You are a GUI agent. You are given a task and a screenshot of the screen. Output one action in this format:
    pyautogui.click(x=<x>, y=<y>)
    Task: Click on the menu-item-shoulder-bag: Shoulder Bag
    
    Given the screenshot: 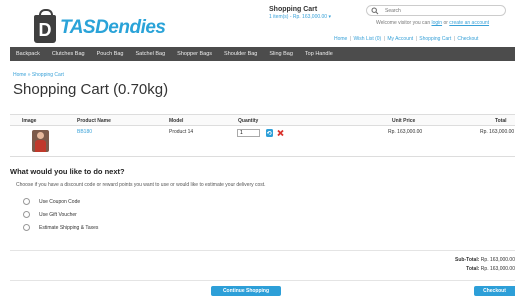 What is the action you would take?
    pyautogui.click(x=240, y=54)
    